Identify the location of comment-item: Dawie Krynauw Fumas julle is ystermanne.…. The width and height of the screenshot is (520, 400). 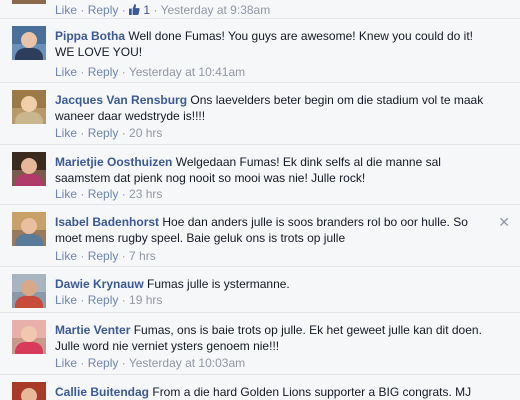
(260, 289).